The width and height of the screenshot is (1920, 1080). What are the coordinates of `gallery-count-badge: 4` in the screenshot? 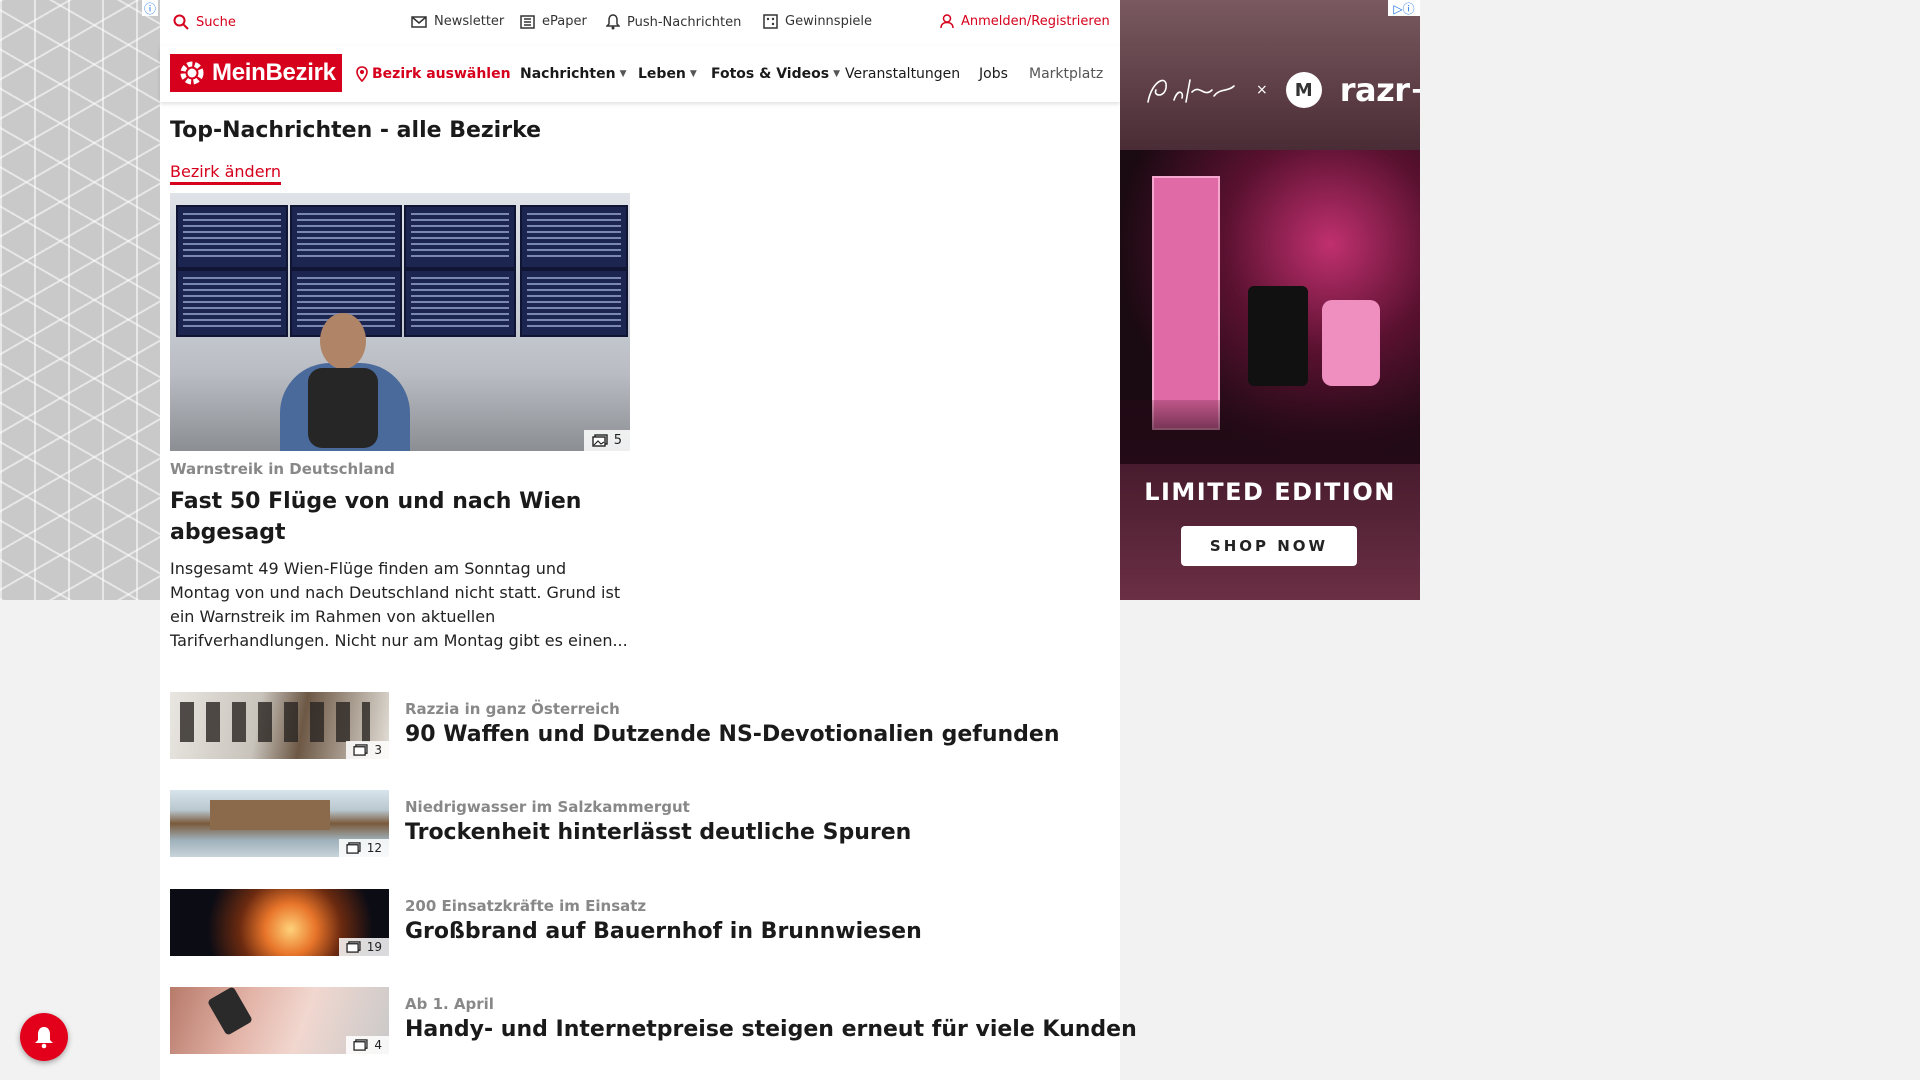 It's located at (367, 1045).